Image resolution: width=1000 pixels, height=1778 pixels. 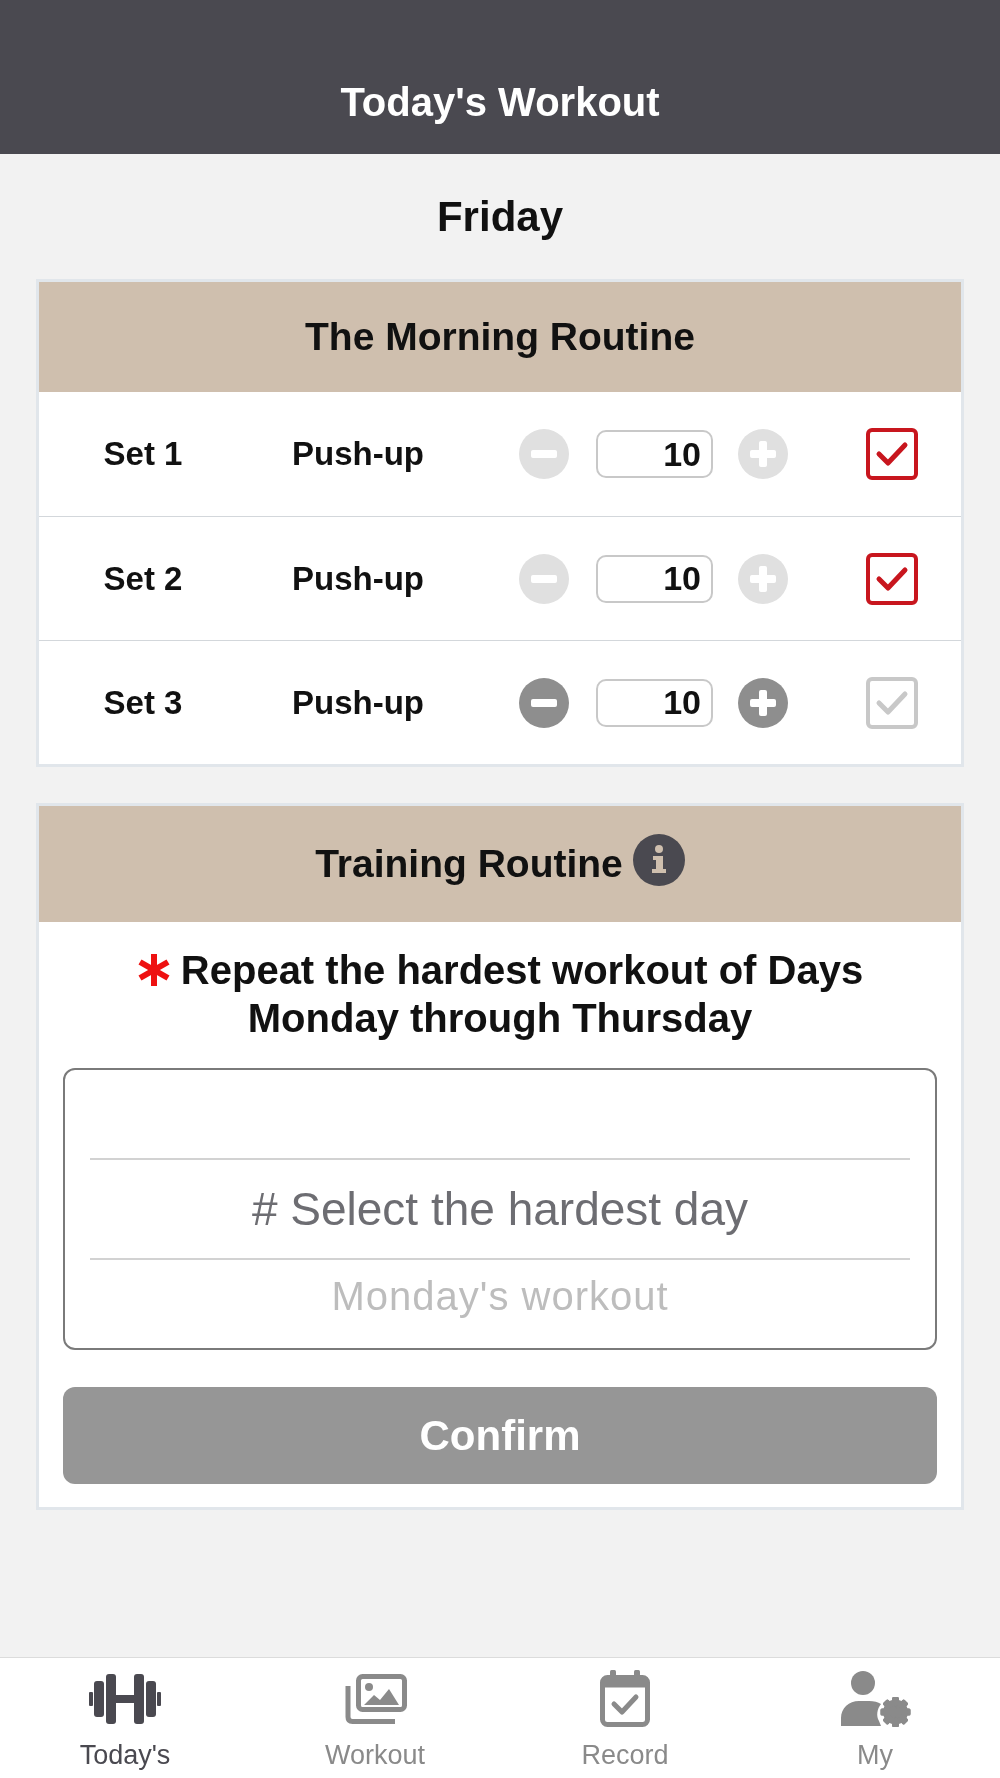 I want to click on user-gear-icon, so click(x=875, y=1698).